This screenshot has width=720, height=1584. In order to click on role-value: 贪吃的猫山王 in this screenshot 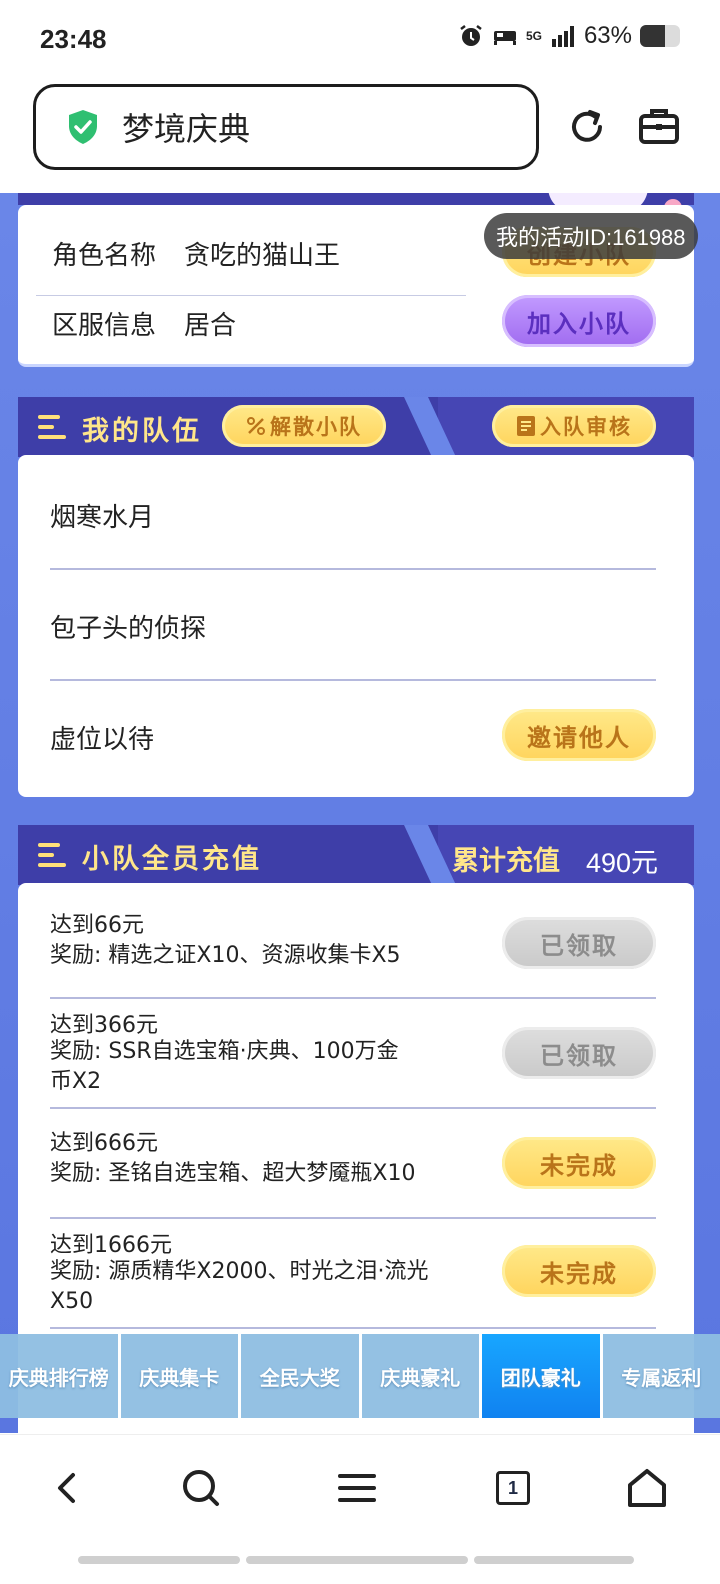, I will do `click(262, 256)`.